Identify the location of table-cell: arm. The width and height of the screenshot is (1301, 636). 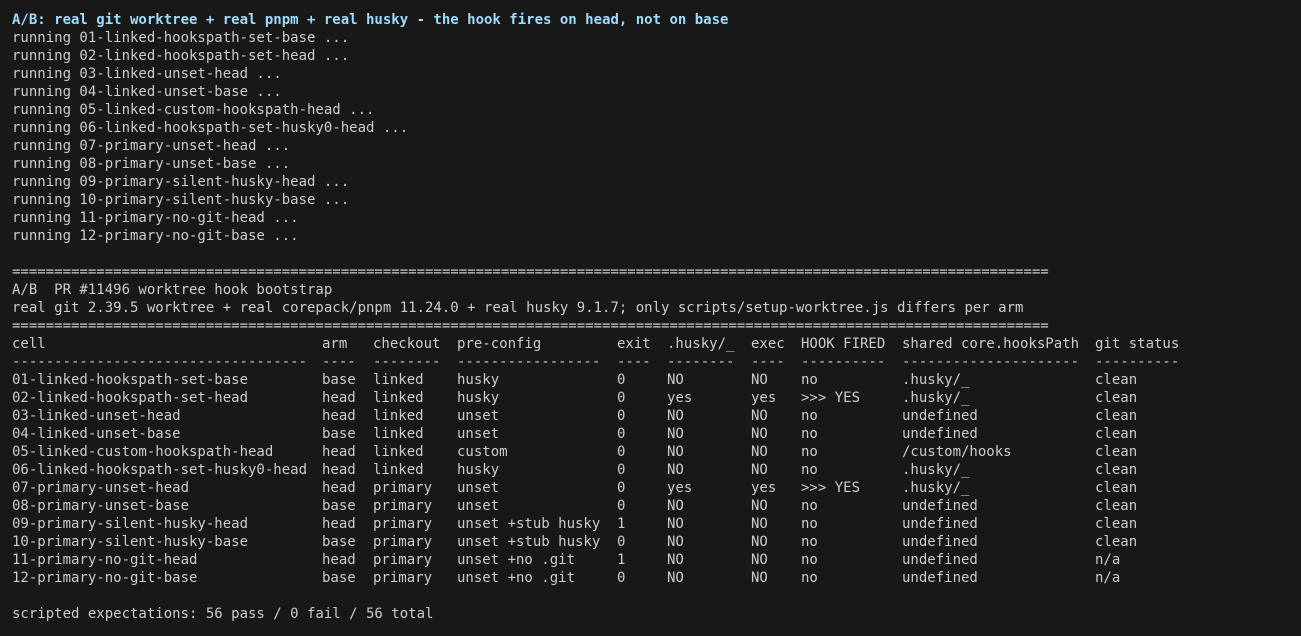
(335, 344).